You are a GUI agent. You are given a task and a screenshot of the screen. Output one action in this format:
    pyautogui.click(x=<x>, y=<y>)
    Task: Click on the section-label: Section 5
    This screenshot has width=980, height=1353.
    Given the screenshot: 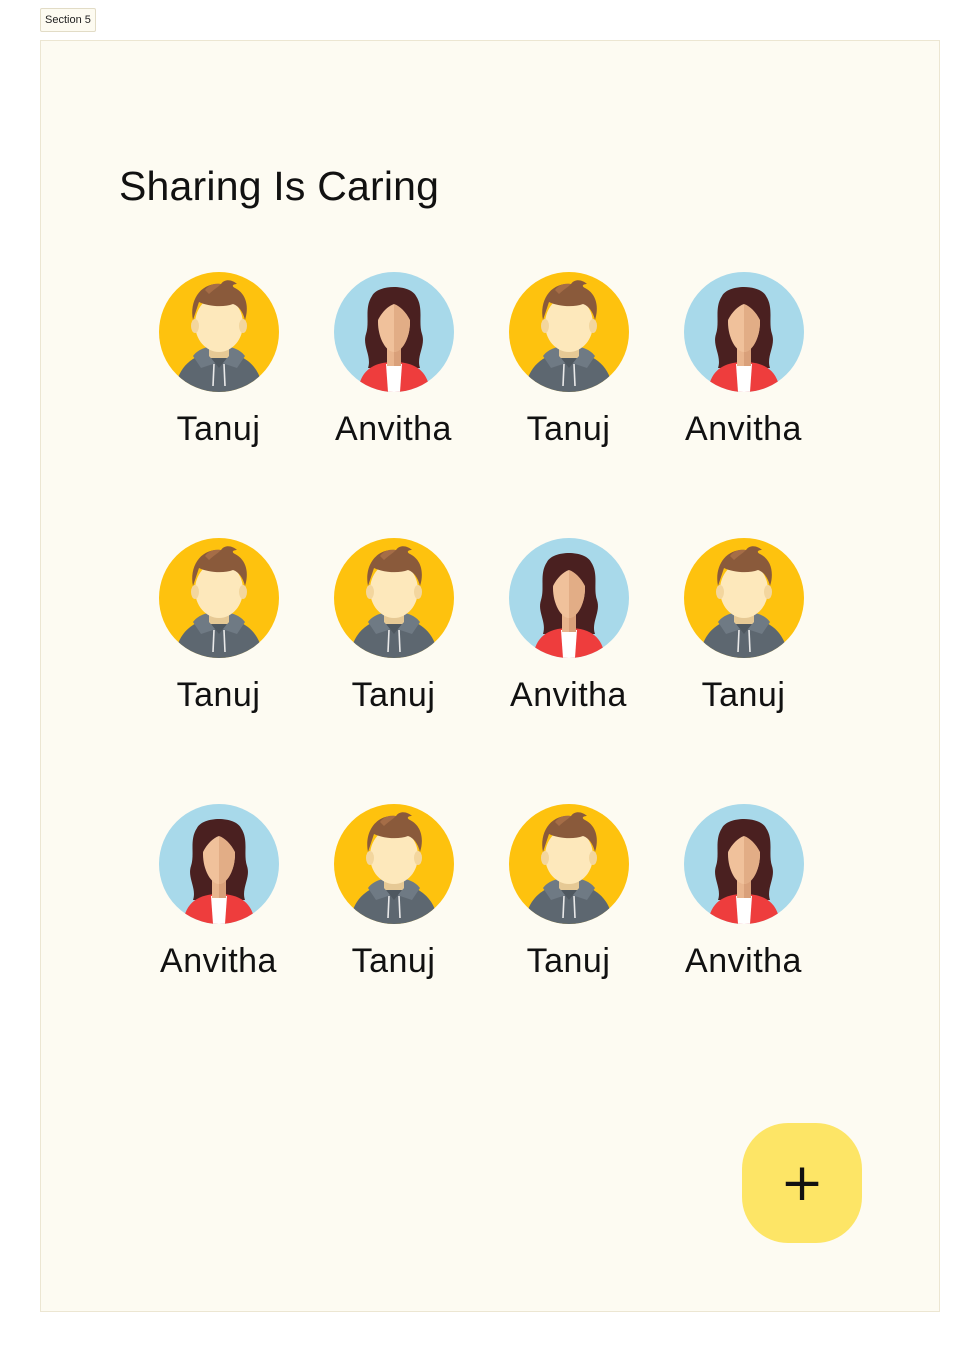 What is the action you would take?
    pyautogui.click(x=68, y=20)
    